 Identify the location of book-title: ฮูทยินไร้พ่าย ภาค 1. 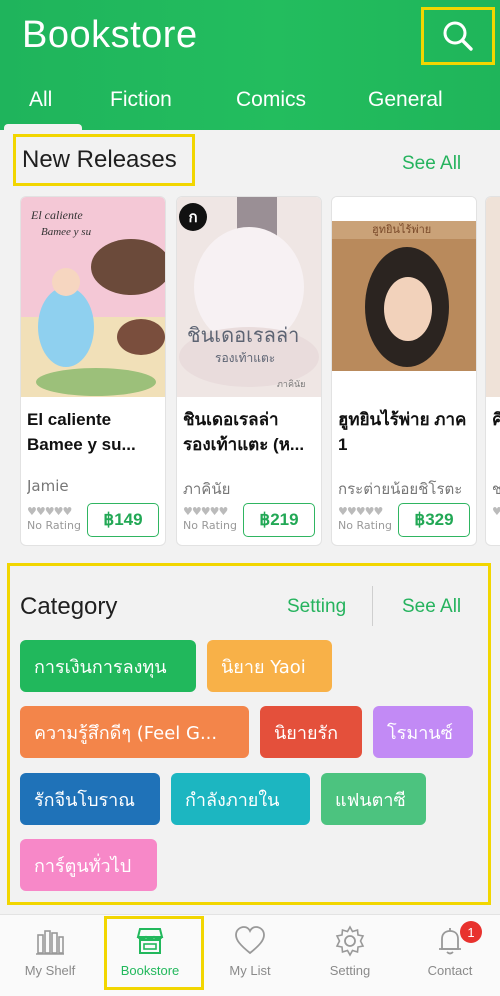
(402, 432).